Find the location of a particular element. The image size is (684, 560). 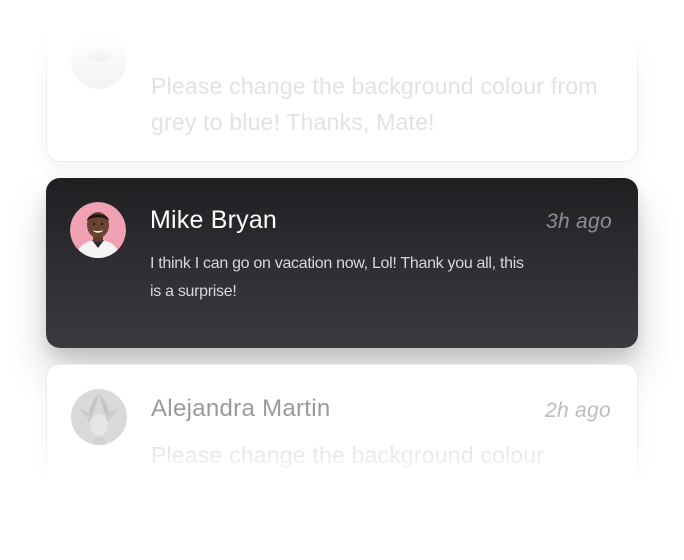

avatar-alejandra-martin is located at coordinates (99, 417).